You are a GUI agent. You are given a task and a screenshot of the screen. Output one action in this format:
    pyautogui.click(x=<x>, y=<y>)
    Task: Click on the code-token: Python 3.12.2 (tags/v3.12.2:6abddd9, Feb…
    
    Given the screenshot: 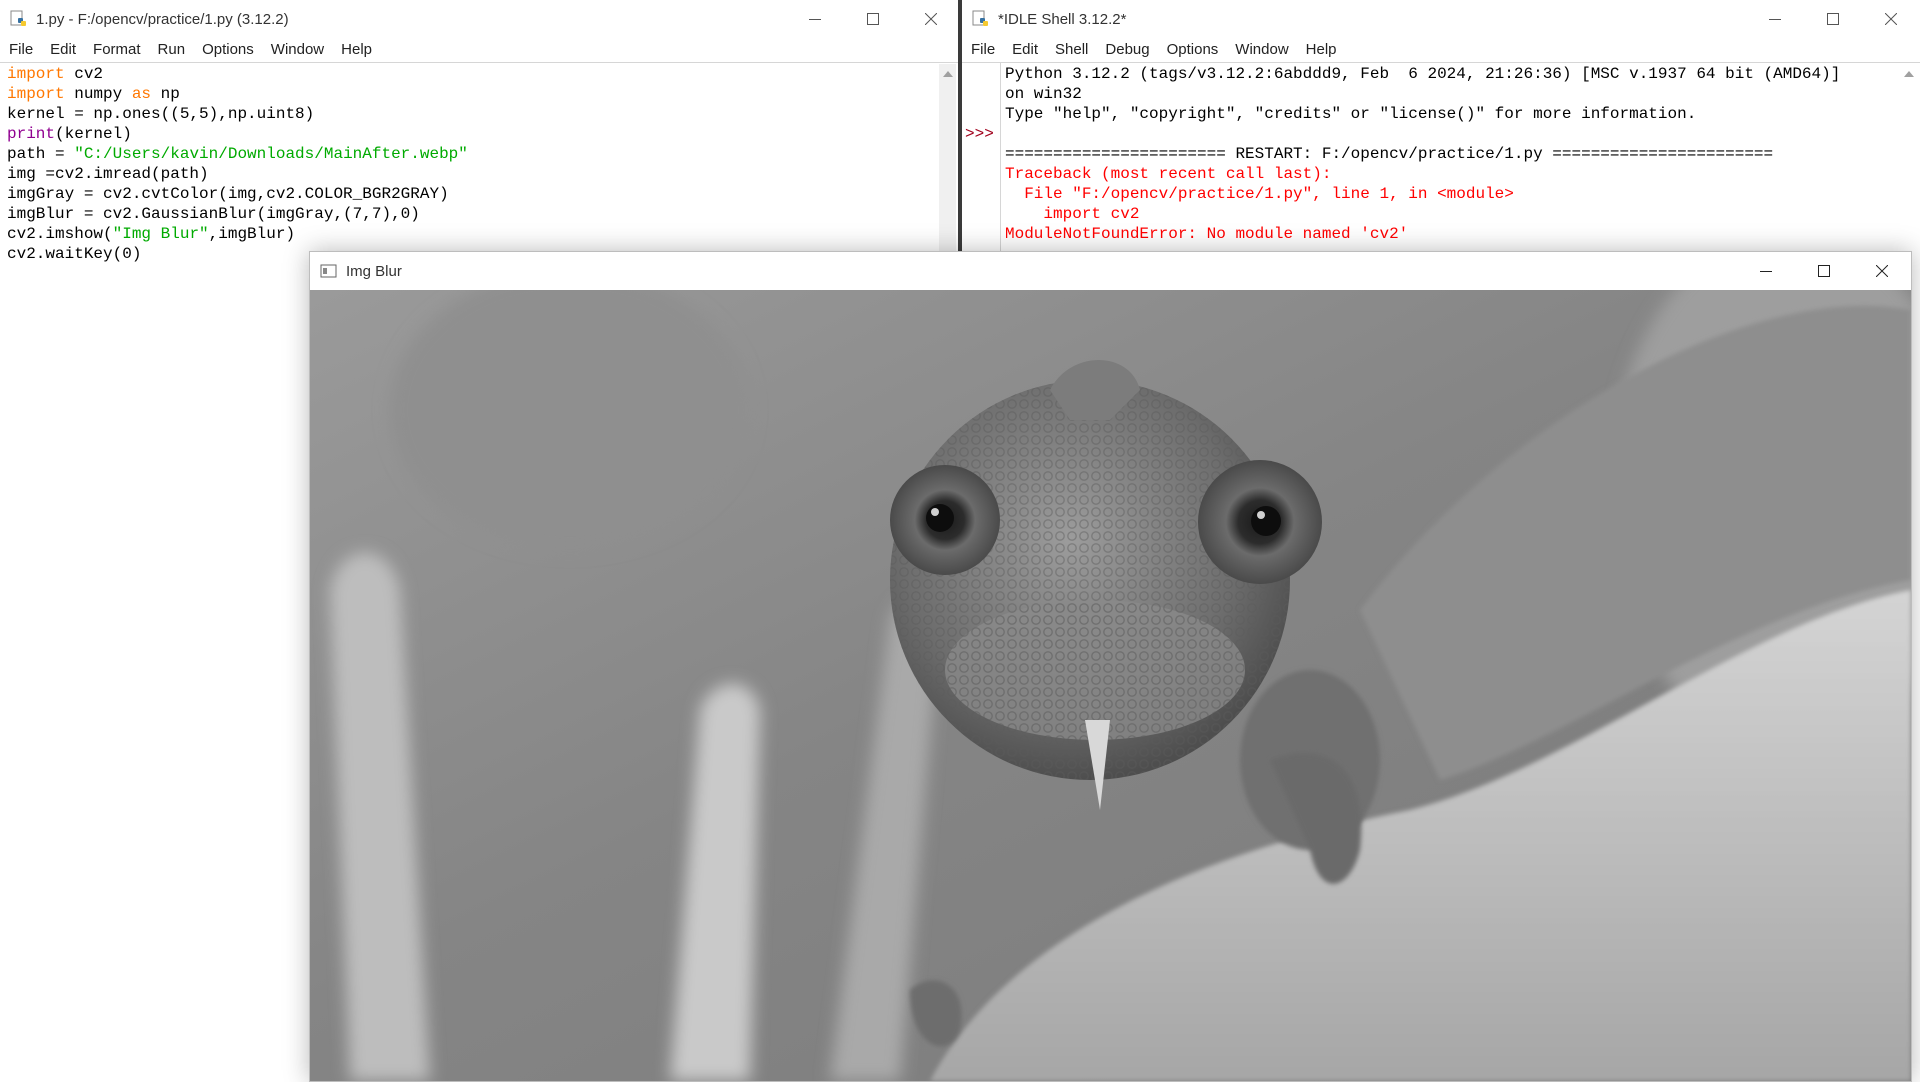 What is the action you would take?
    pyautogui.click(x=1423, y=74)
    